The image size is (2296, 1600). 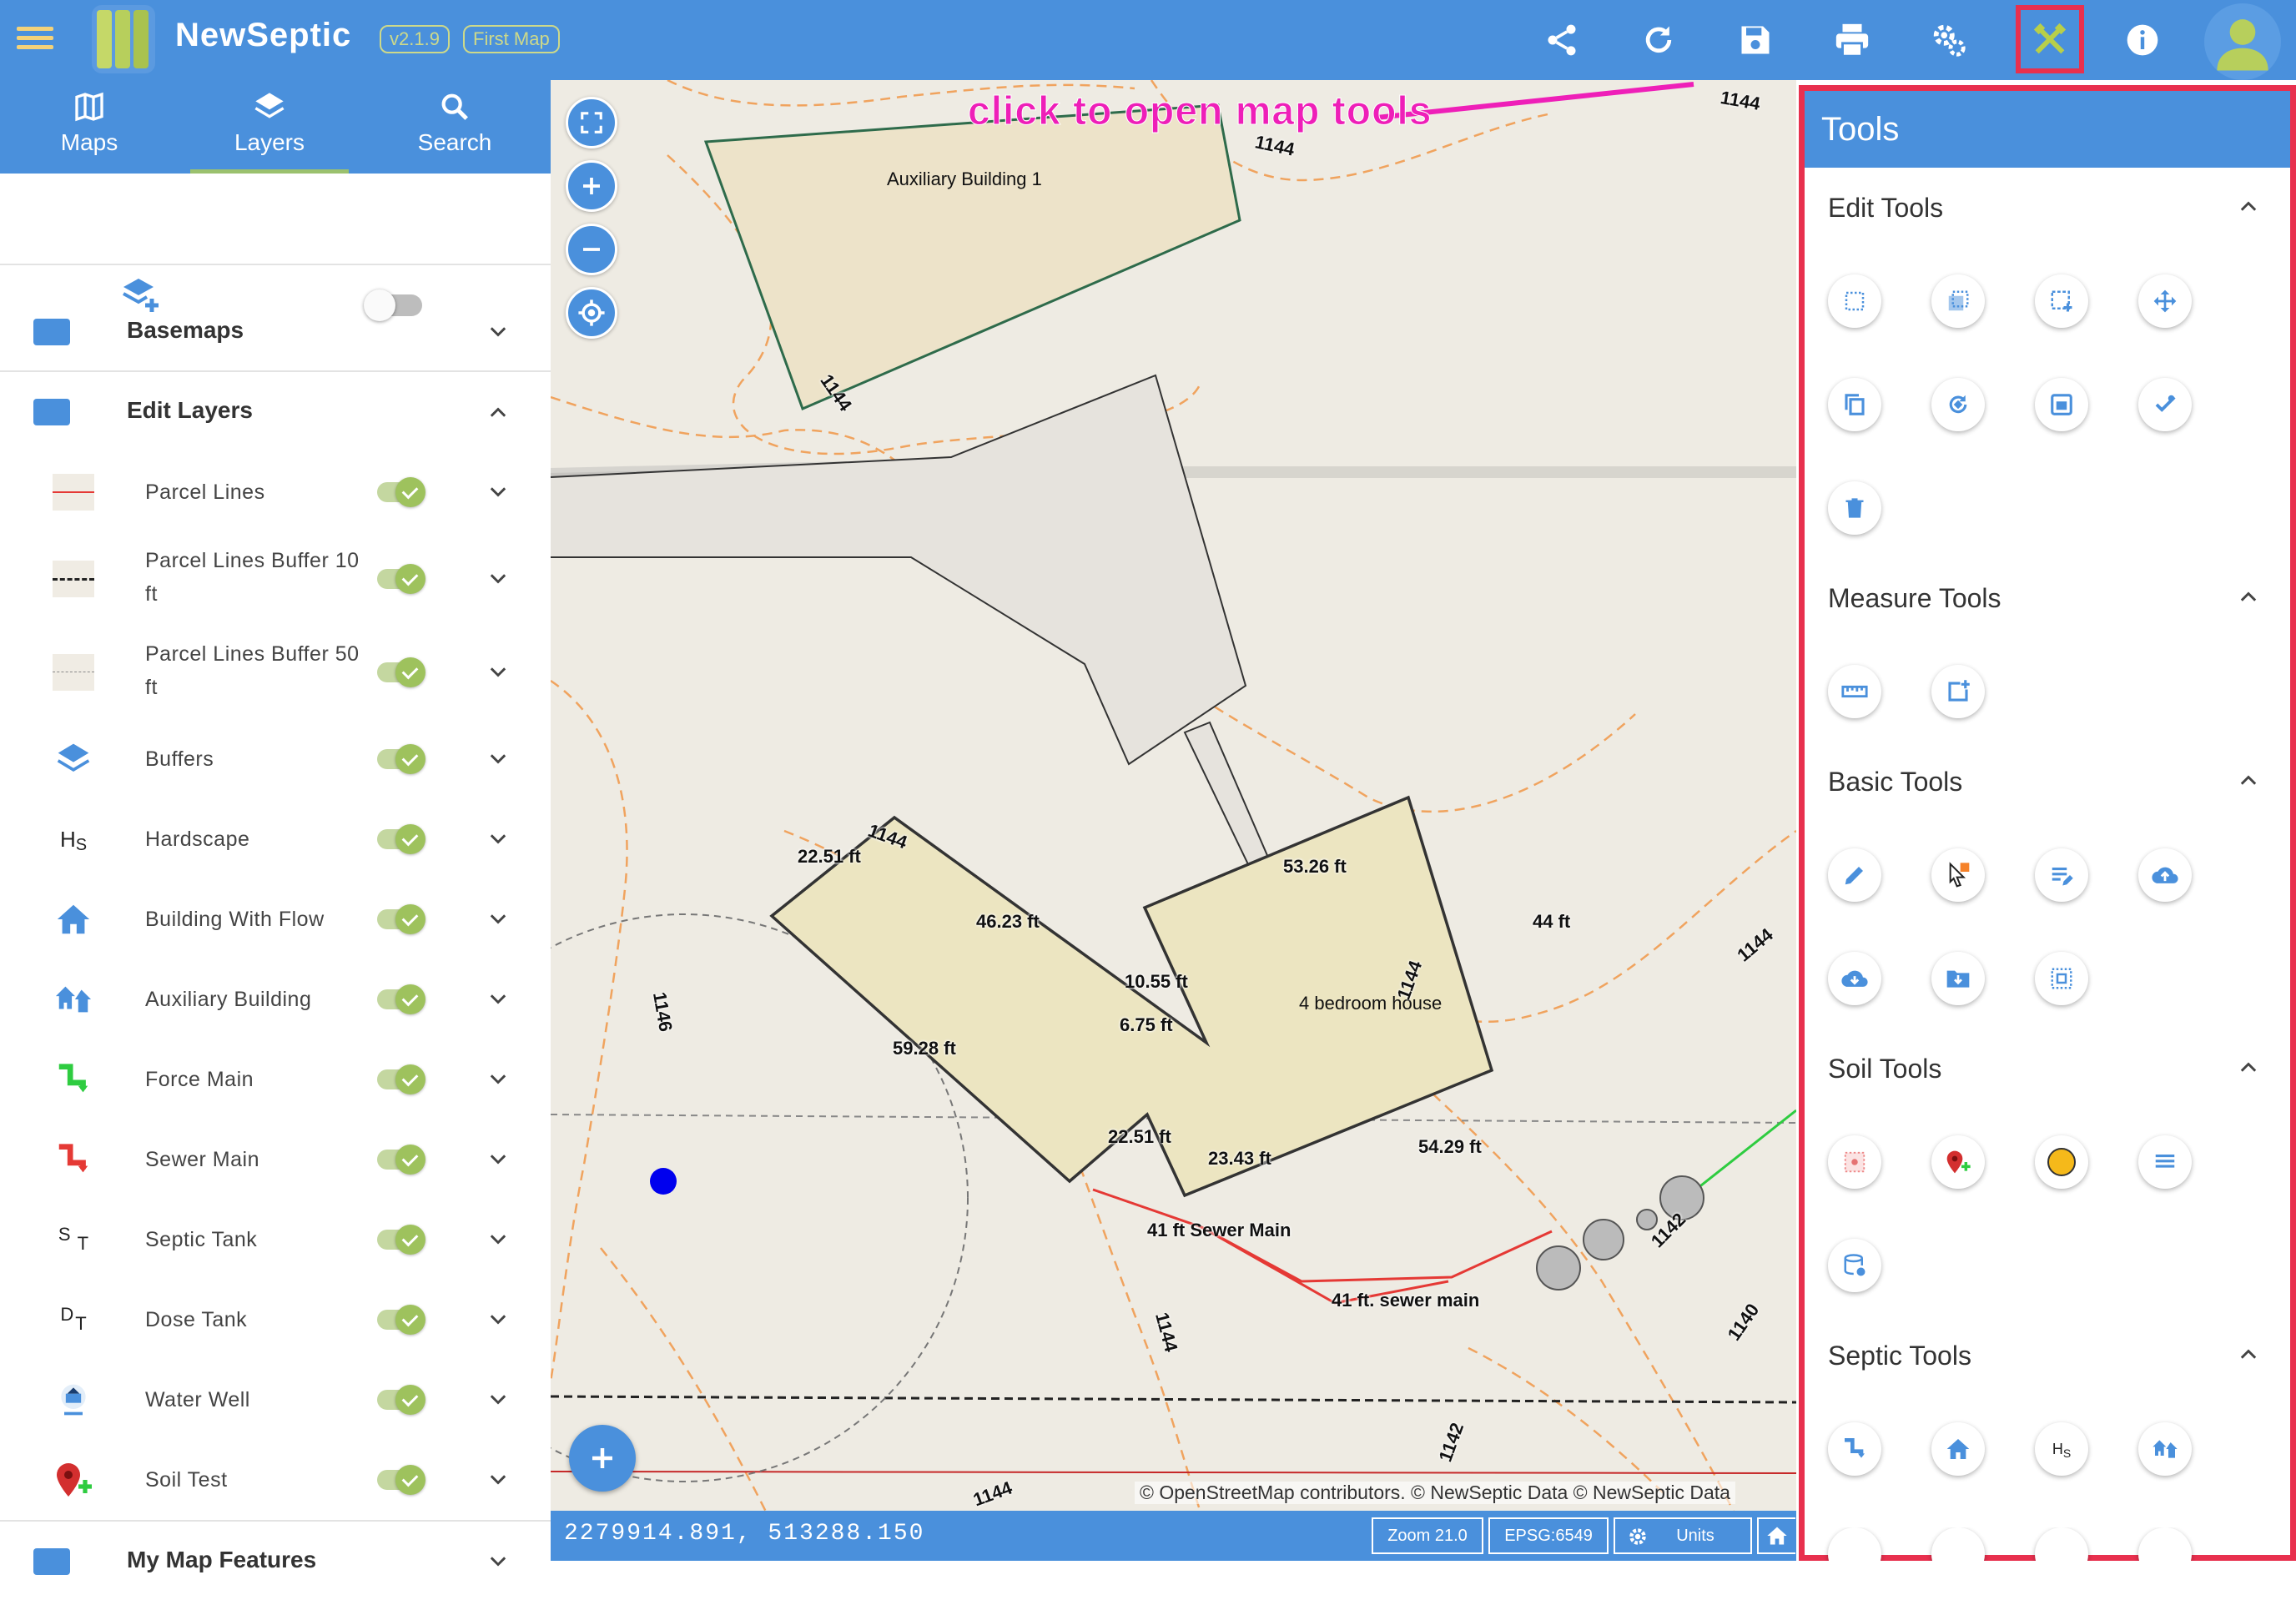 I want to click on cloud-upload-icon, so click(x=2165, y=875).